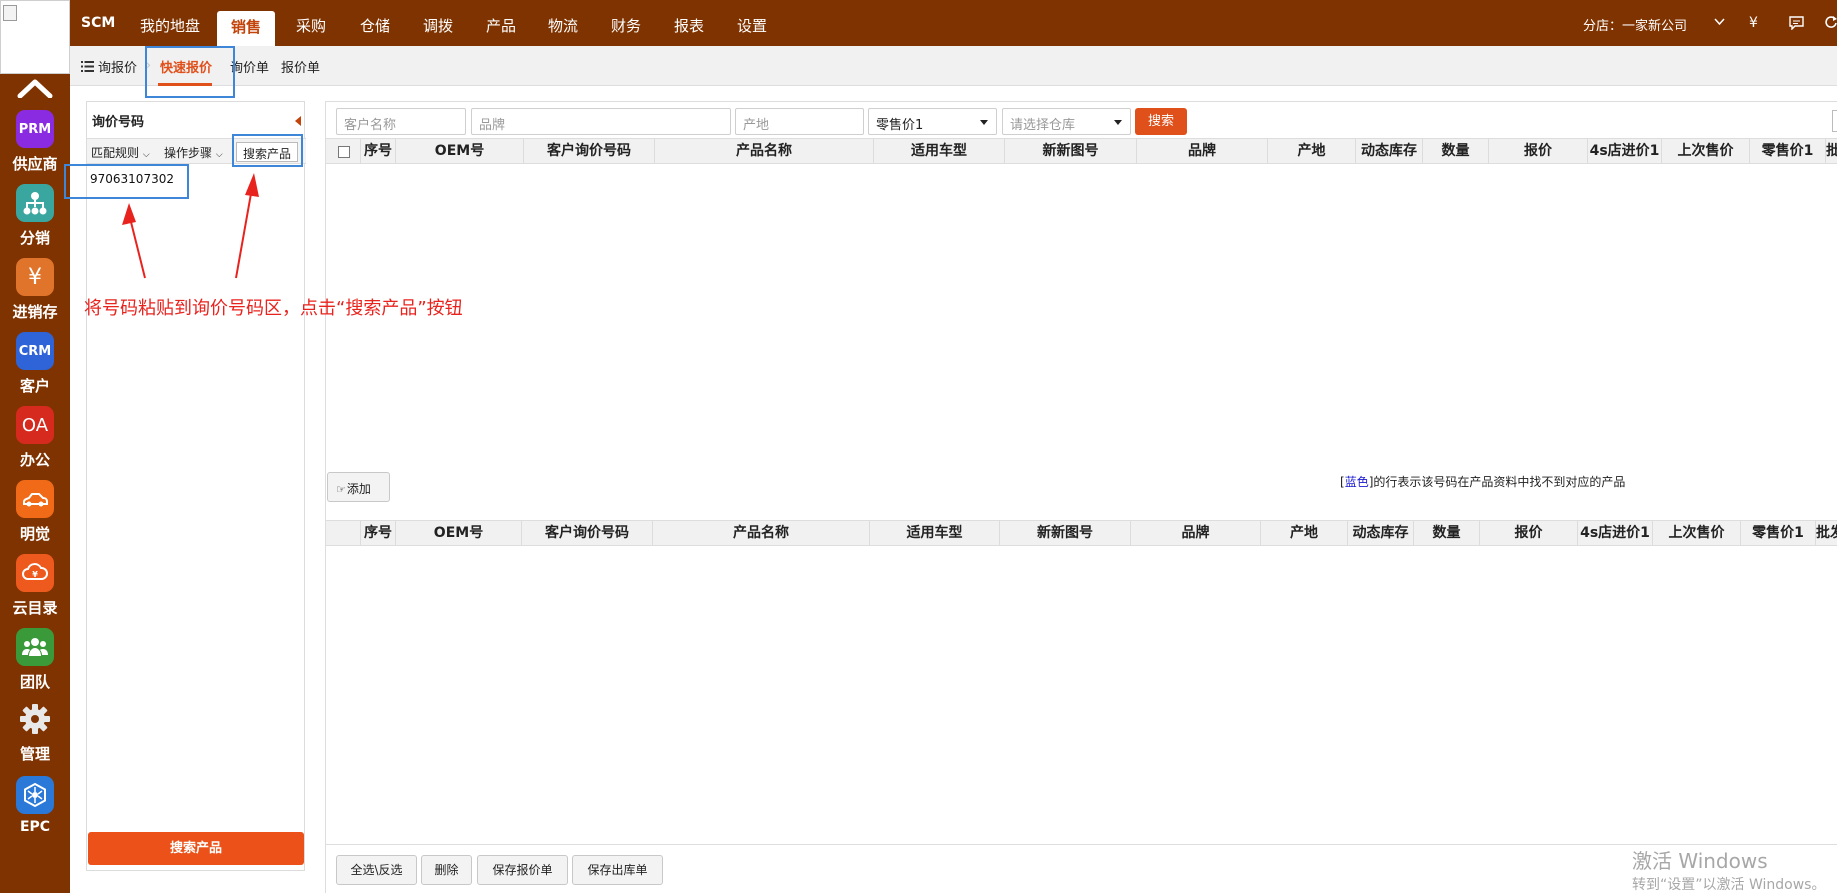  Describe the element at coordinates (358, 487) in the screenshot. I see `add-button: ☞添加` at that location.